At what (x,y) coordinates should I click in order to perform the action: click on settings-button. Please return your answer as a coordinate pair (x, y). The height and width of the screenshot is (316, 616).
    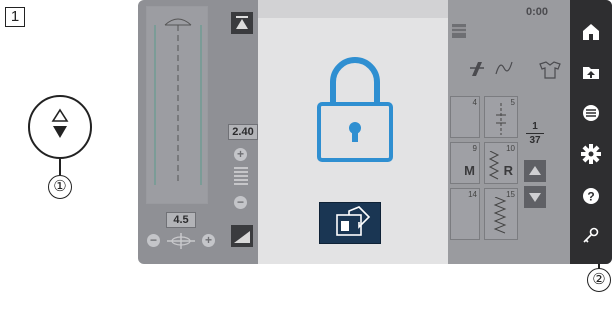
    Looking at the image, I should click on (591, 154).